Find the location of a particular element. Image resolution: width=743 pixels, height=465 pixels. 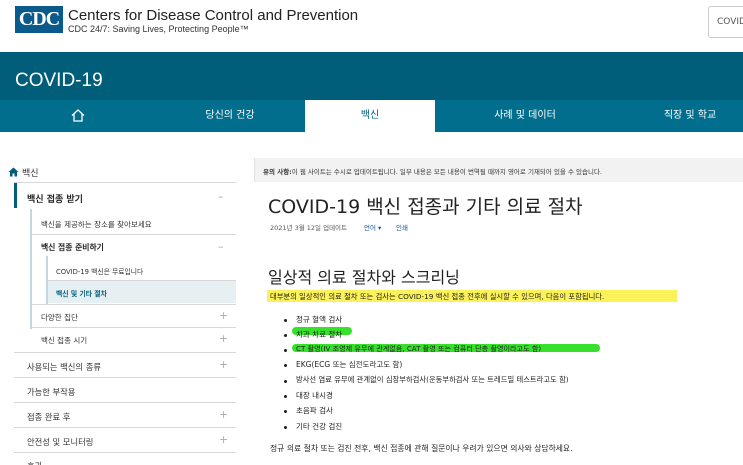

updated-date: 2021년 3월 12일 업데이트 is located at coordinates (309, 228).